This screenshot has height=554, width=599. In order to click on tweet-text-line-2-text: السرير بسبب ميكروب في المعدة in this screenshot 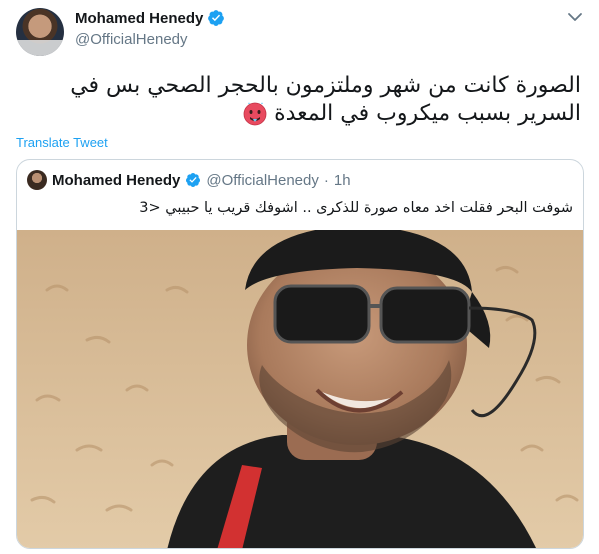, I will do `click(427, 113)`.